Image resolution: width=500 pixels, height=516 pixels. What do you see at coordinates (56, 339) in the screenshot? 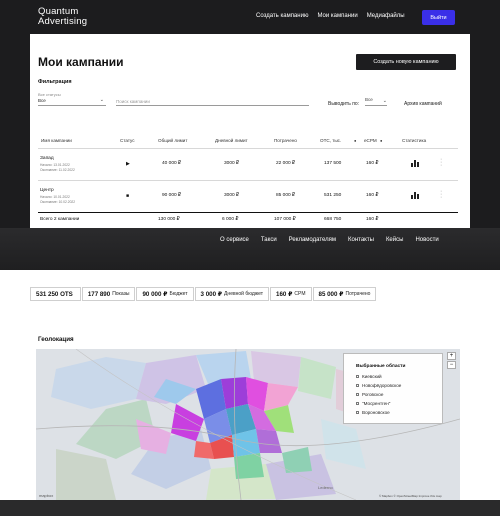
I see `geolocation-title: Геолокация` at bounding box center [56, 339].